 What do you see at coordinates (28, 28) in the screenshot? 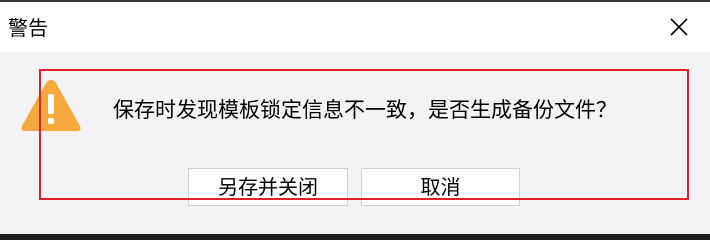
I see `dialog-title: 警告` at bounding box center [28, 28].